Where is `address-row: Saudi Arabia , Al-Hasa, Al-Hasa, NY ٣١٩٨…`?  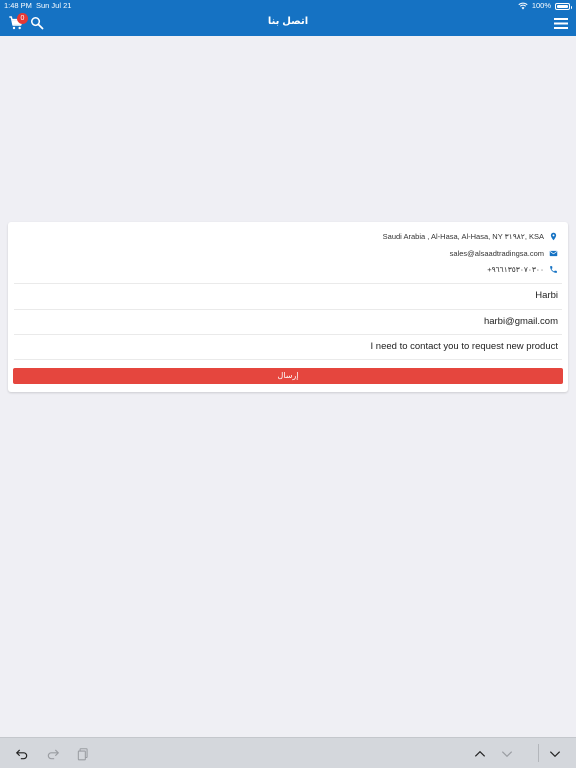 address-row: Saudi Arabia , Al-Hasa, Al-Hasa, NY ٣١٩٨… is located at coordinates (470, 236).